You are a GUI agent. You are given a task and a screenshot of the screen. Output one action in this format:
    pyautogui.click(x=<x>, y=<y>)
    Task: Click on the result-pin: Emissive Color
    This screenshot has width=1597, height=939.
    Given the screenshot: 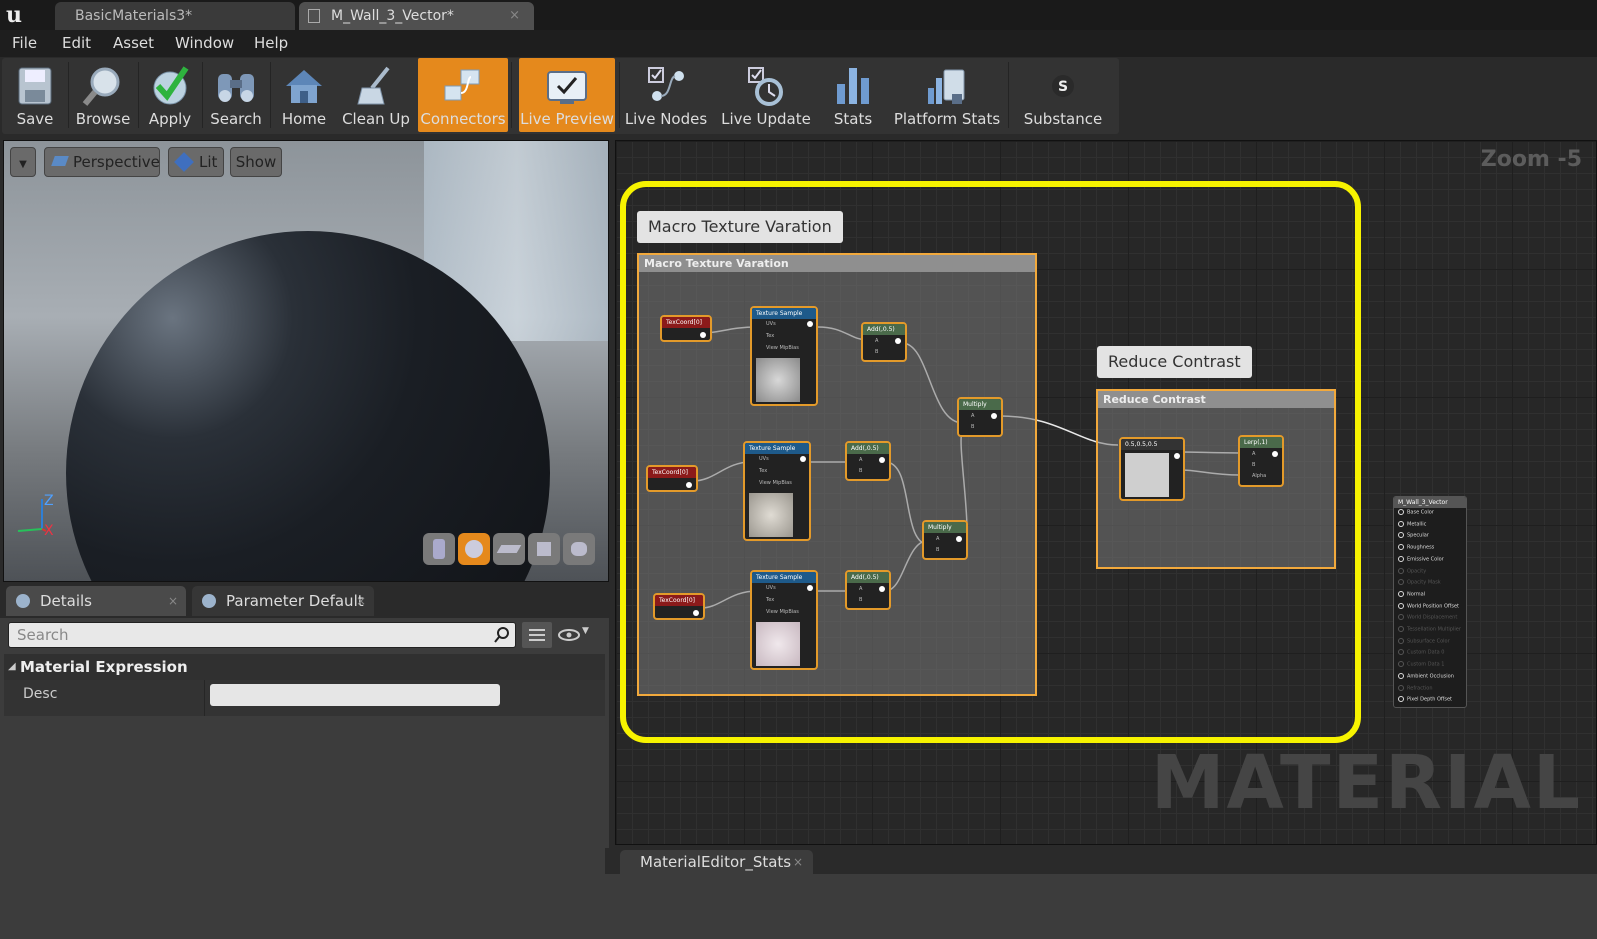 What is the action you would take?
    pyautogui.click(x=1421, y=558)
    